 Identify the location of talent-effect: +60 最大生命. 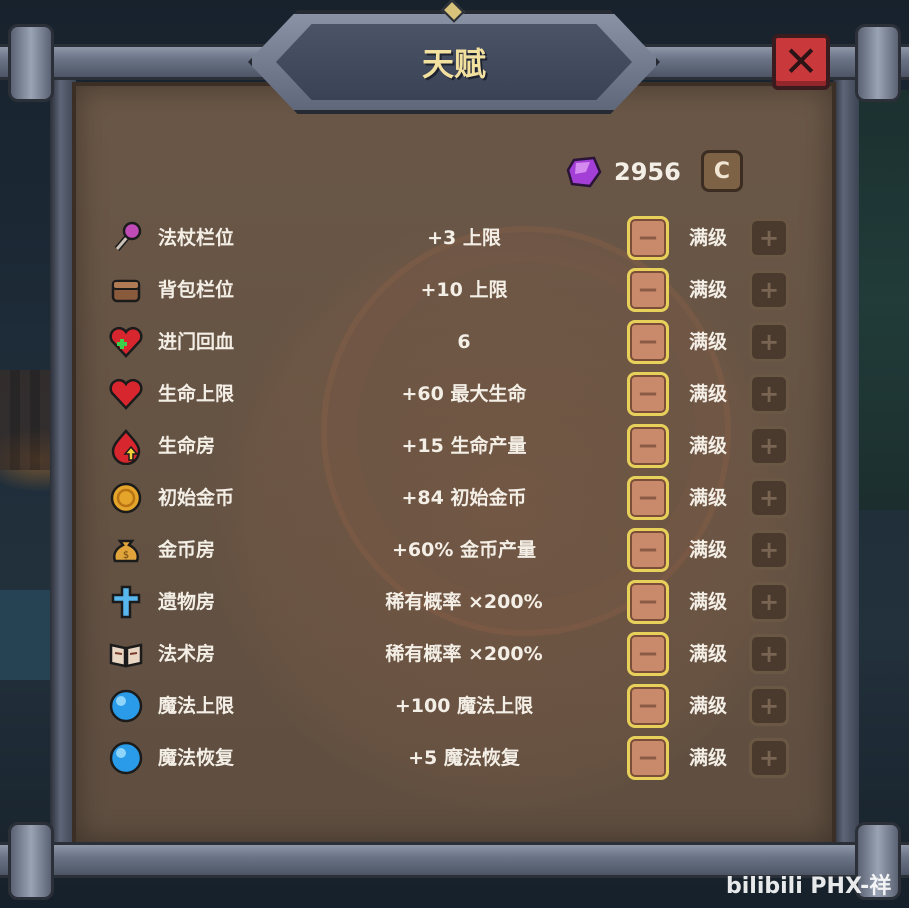
(464, 394).